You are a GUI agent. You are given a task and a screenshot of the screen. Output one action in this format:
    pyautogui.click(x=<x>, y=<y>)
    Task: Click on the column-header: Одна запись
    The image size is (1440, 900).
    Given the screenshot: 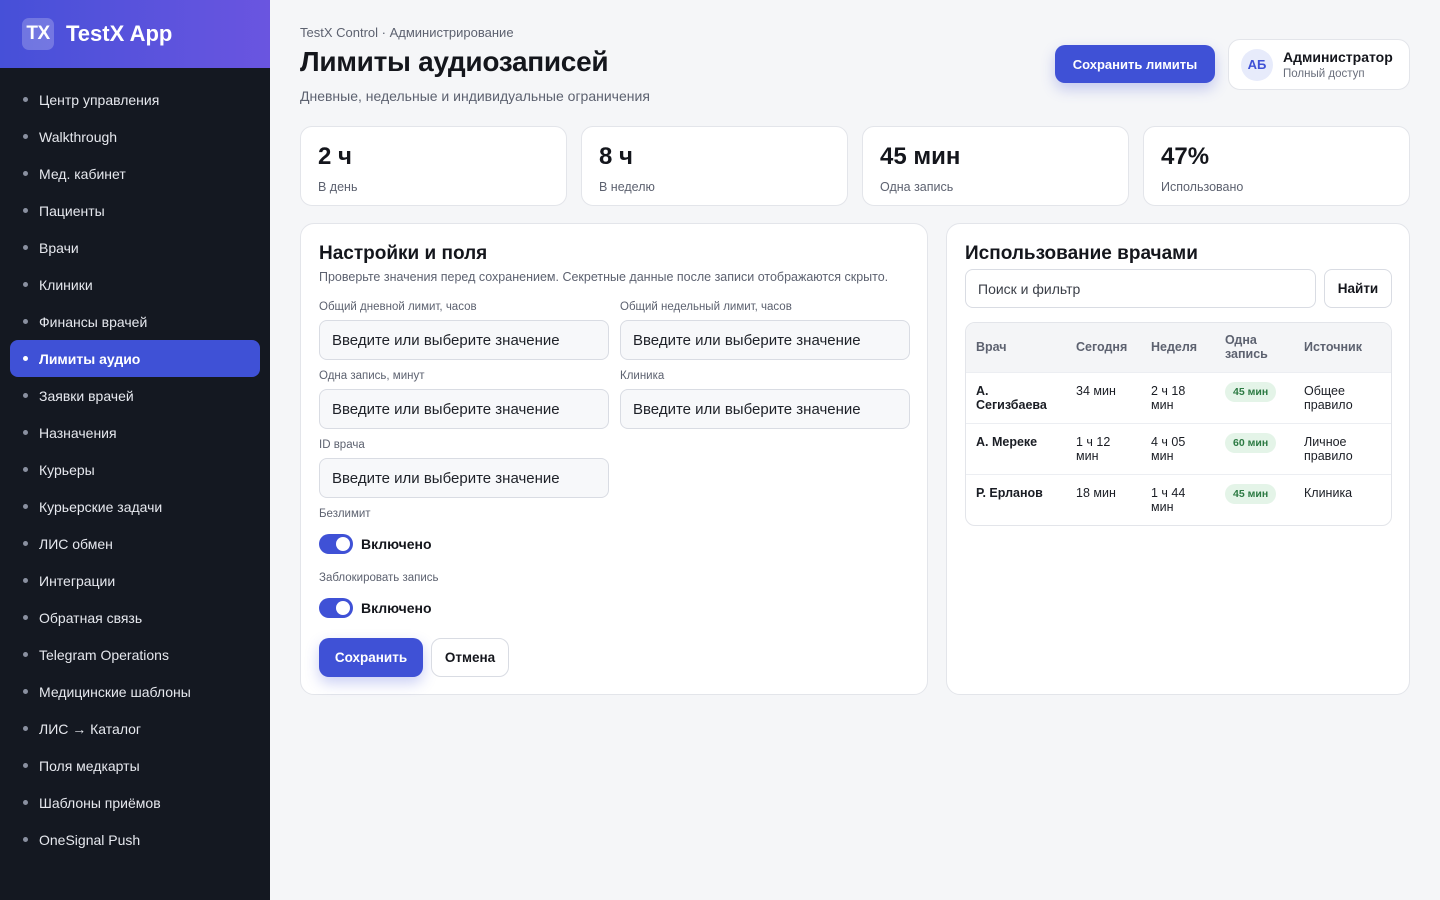 What is the action you would take?
    pyautogui.click(x=1254, y=347)
    